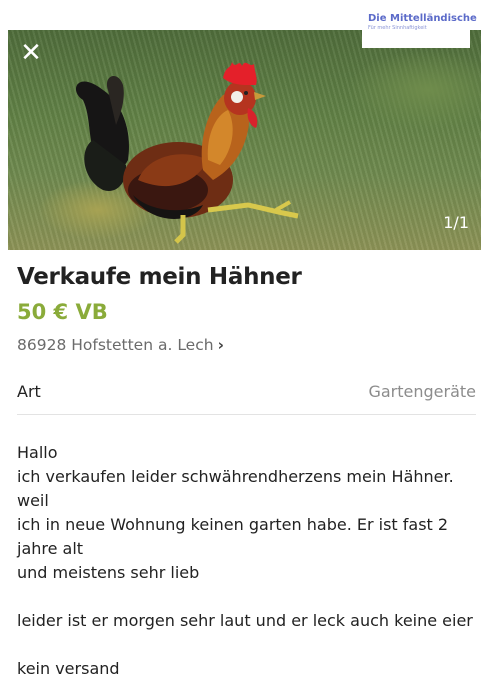 The height and width of the screenshot is (681, 482). What do you see at coordinates (422, 391) in the screenshot?
I see `attribute-value: Gartengeräte` at bounding box center [422, 391].